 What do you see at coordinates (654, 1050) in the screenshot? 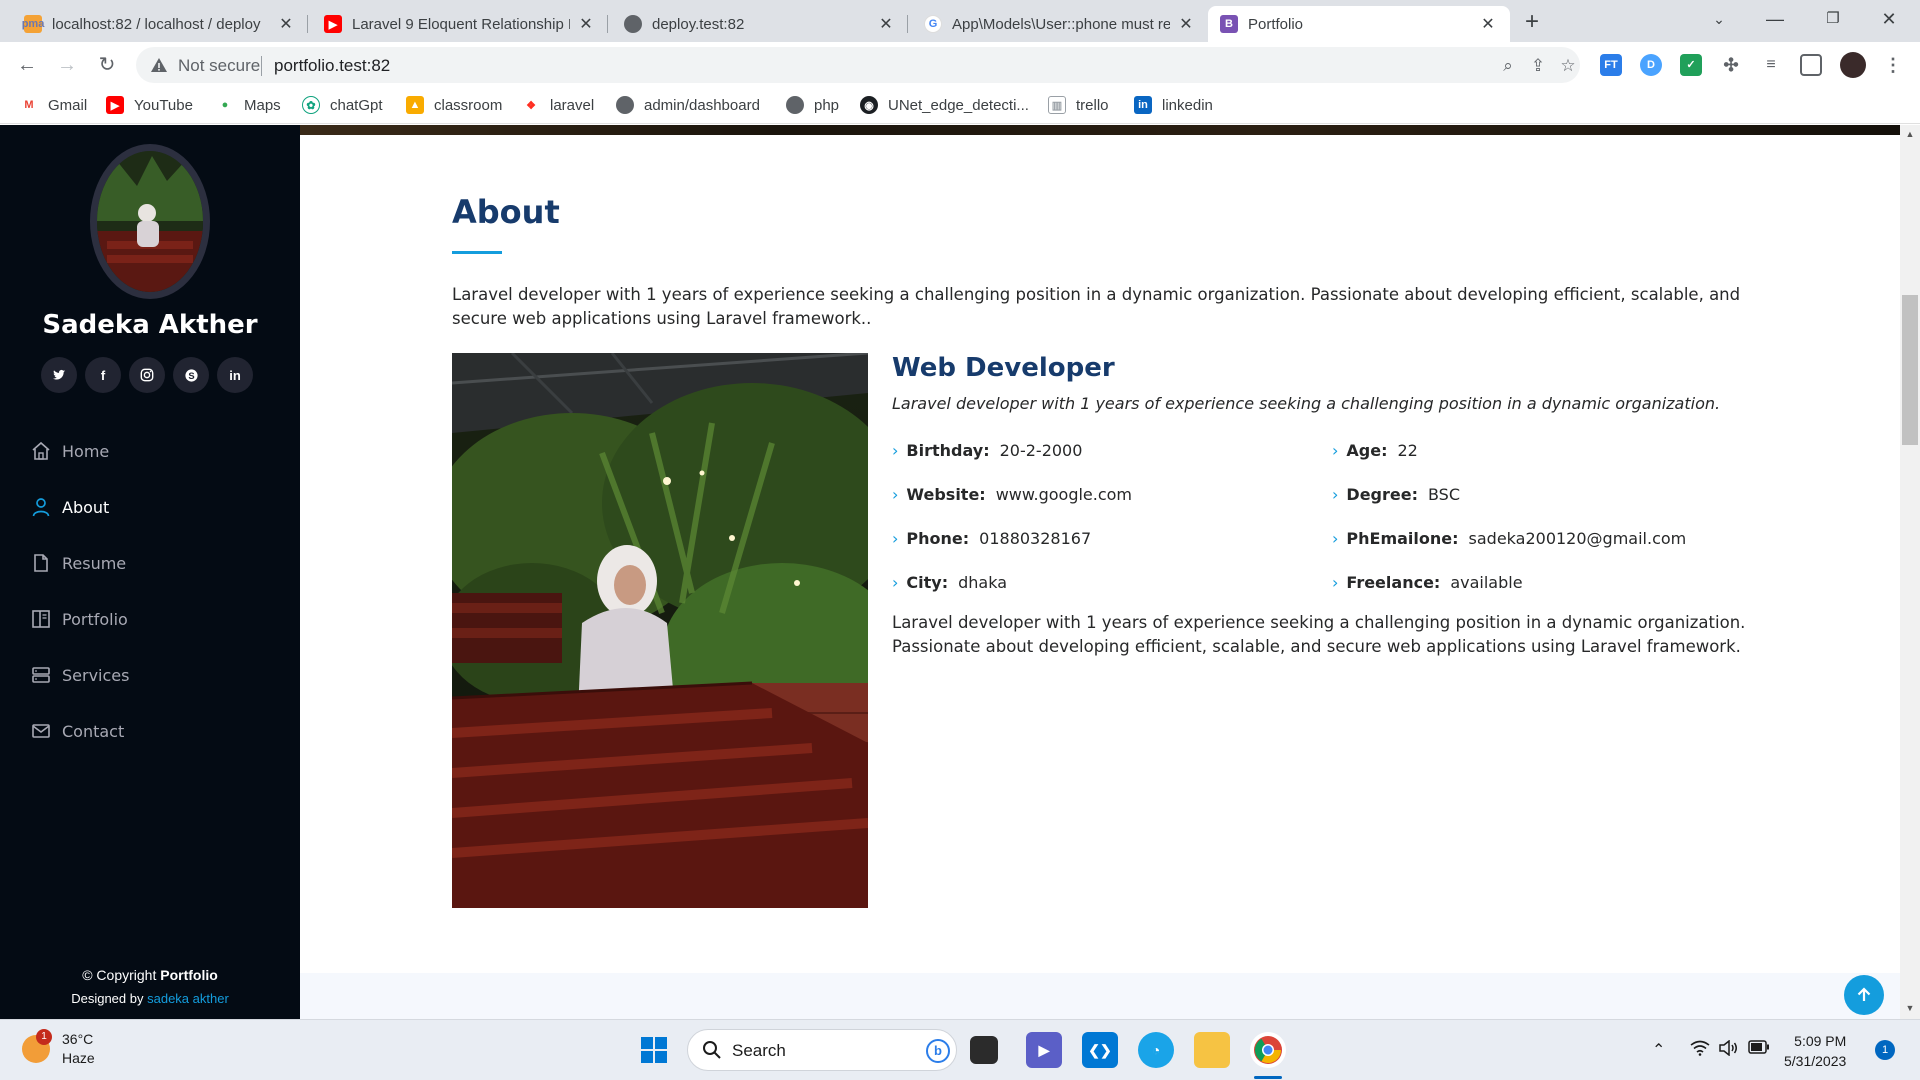
I see `windows-start-icon` at bounding box center [654, 1050].